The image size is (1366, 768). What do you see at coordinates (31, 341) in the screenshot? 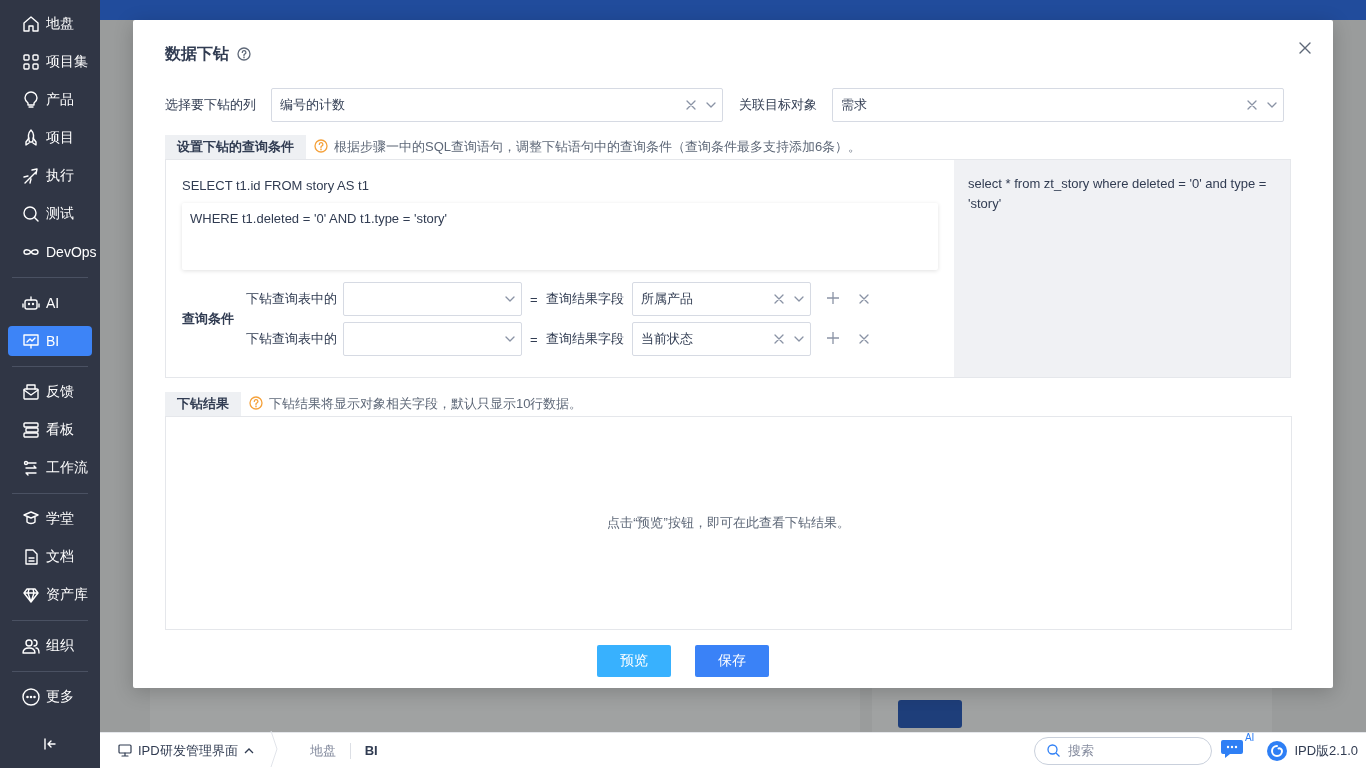
I see `chart-board-icon` at bounding box center [31, 341].